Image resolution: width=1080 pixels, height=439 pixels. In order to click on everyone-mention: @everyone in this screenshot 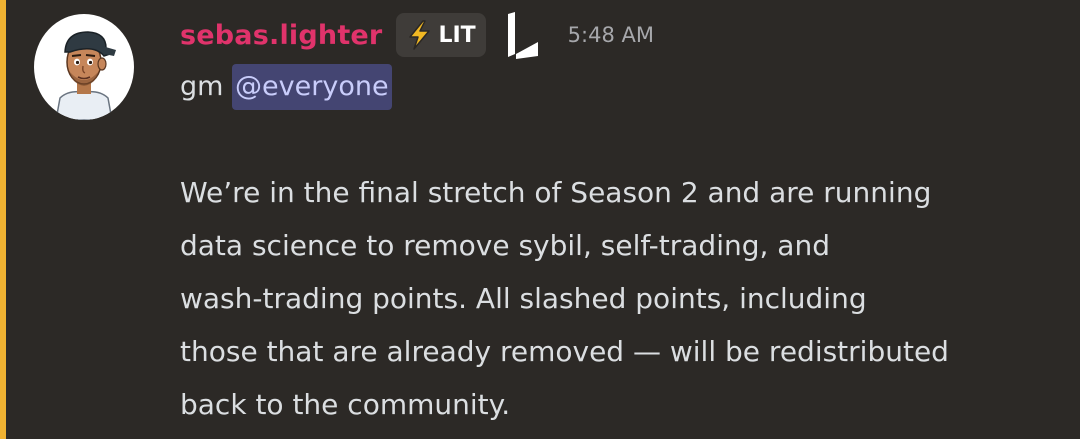, I will do `click(312, 87)`.